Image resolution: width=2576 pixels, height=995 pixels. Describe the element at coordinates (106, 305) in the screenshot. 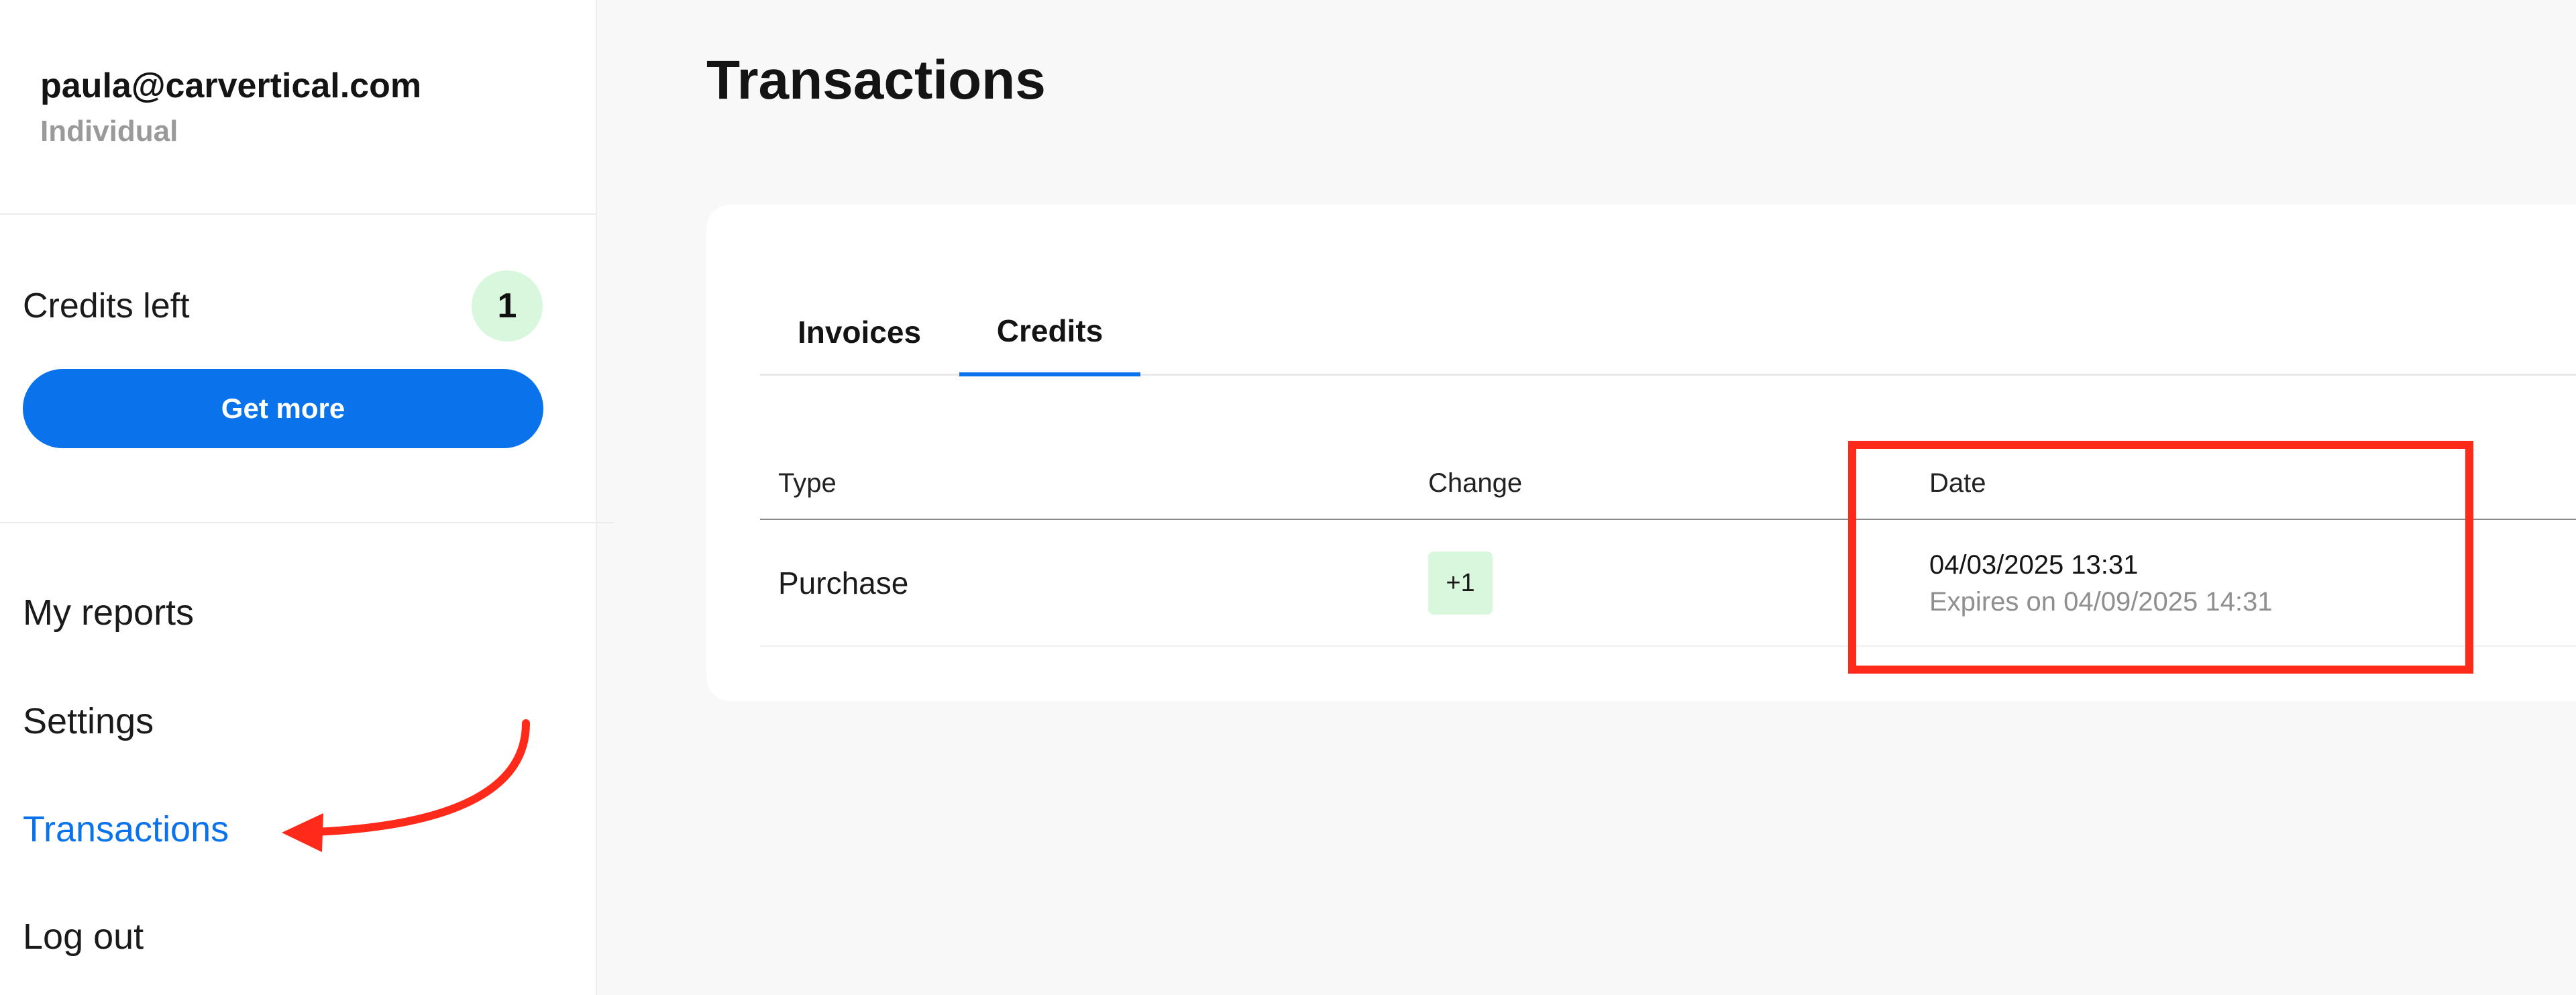

I see `credits-left-label: Credits left` at that location.